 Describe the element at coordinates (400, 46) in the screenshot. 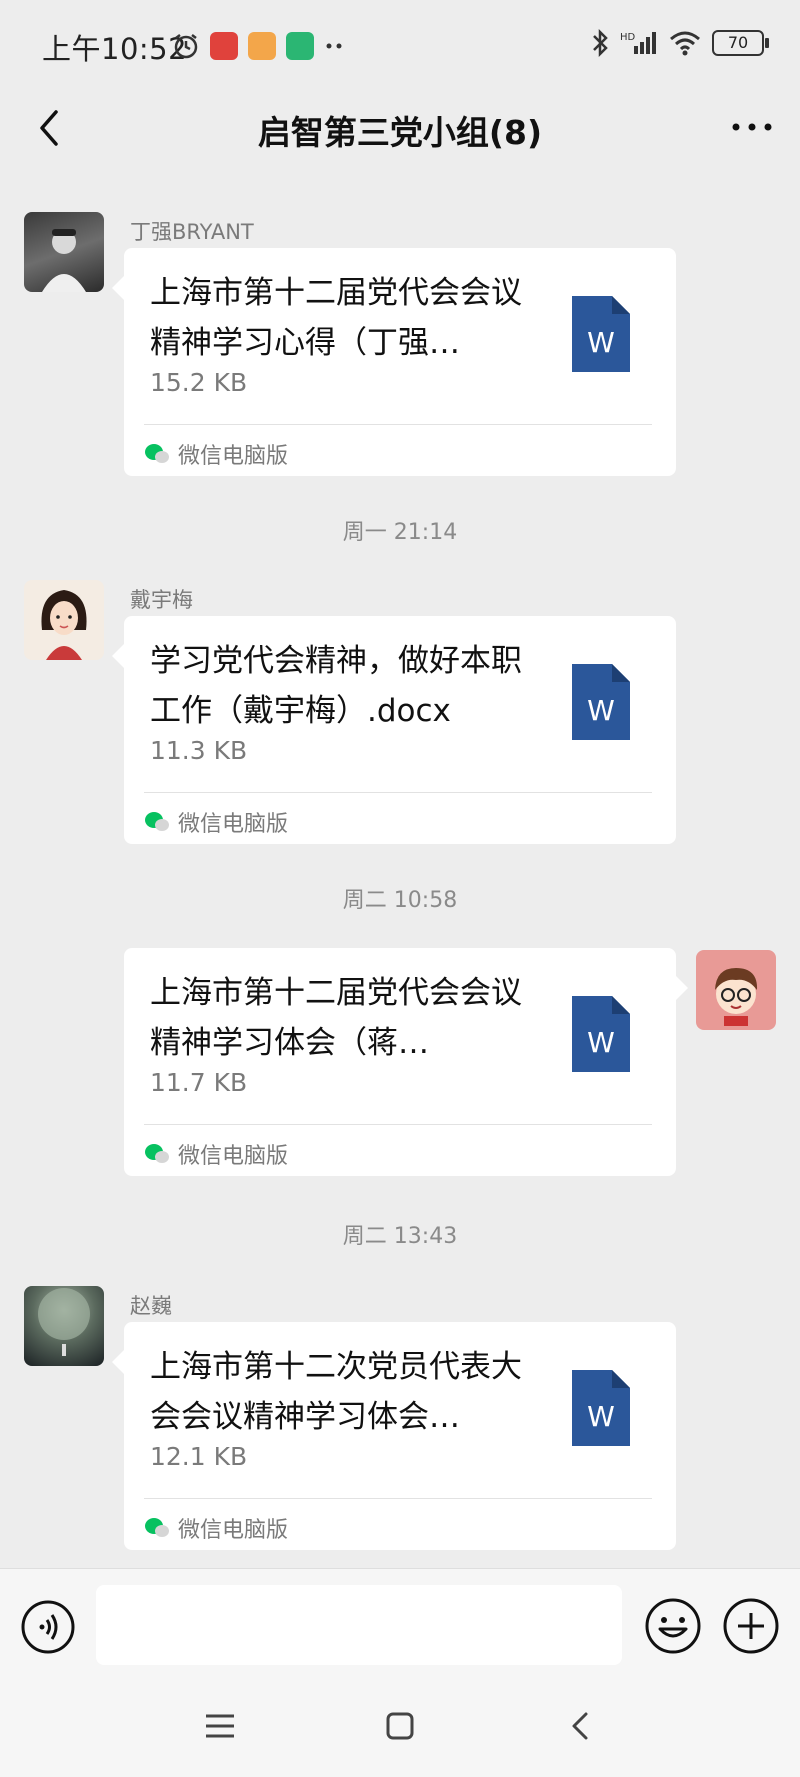

I see `status-bar: 上午10:52 HD 70` at that location.